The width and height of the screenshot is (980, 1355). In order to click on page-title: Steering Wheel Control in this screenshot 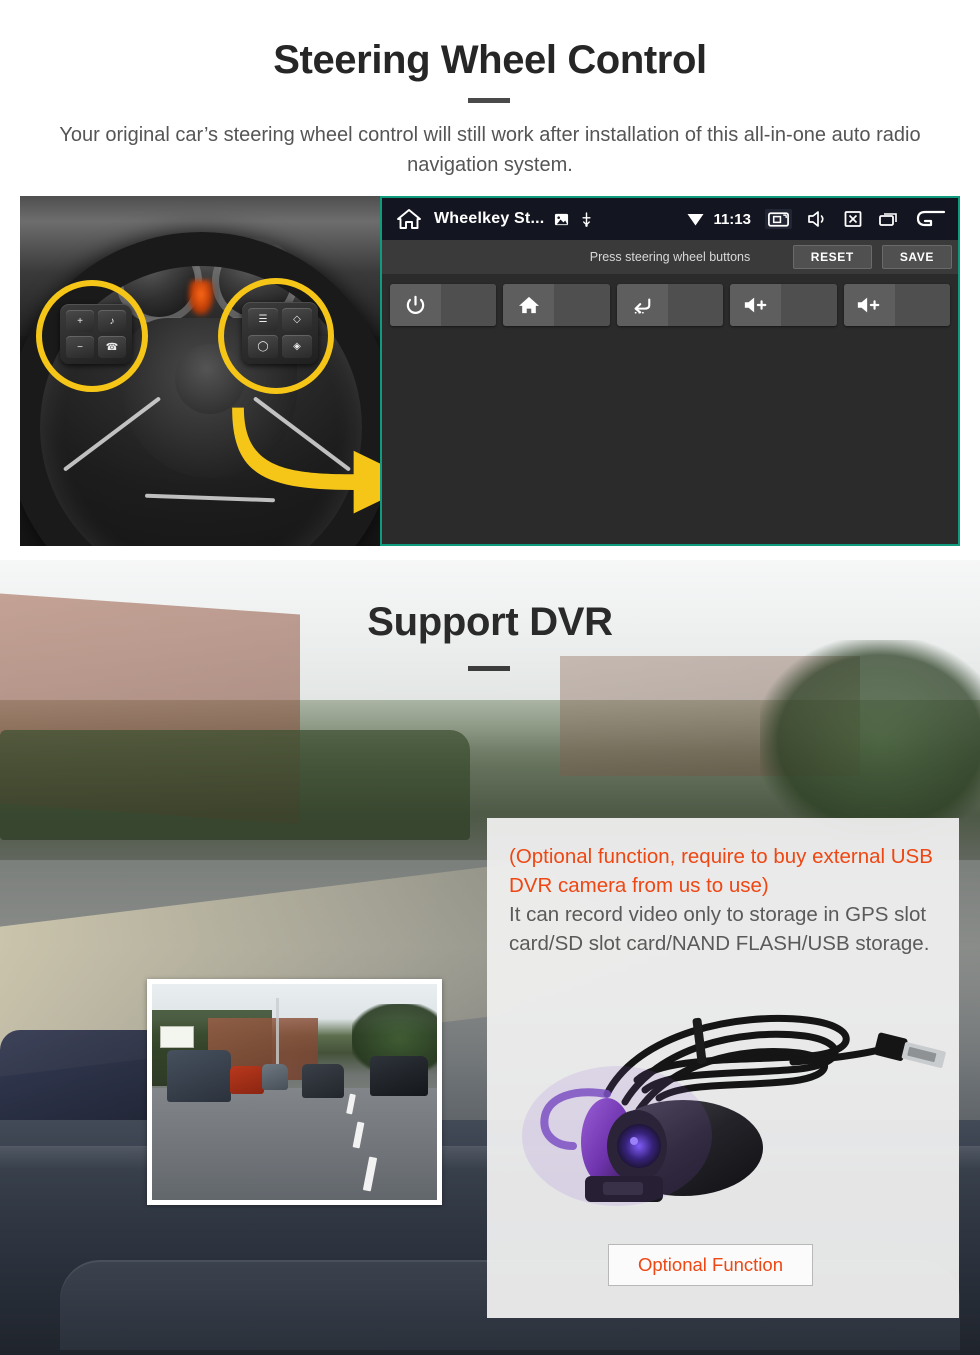, I will do `click(490, 60)`.